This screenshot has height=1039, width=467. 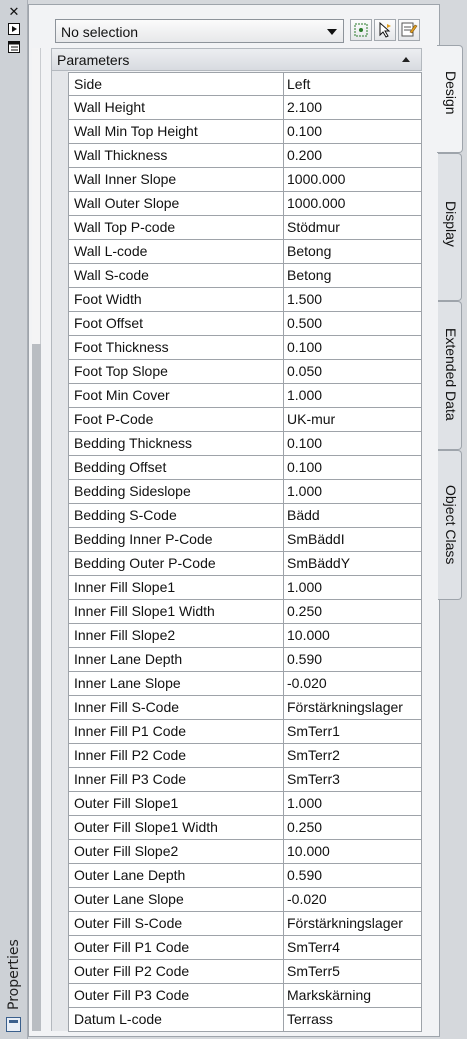 What do you see at coordinates (245, 492) in the screenshot?
I see `property-row: Bedding Sideslope 1.000` at bounding box center [245, 492].